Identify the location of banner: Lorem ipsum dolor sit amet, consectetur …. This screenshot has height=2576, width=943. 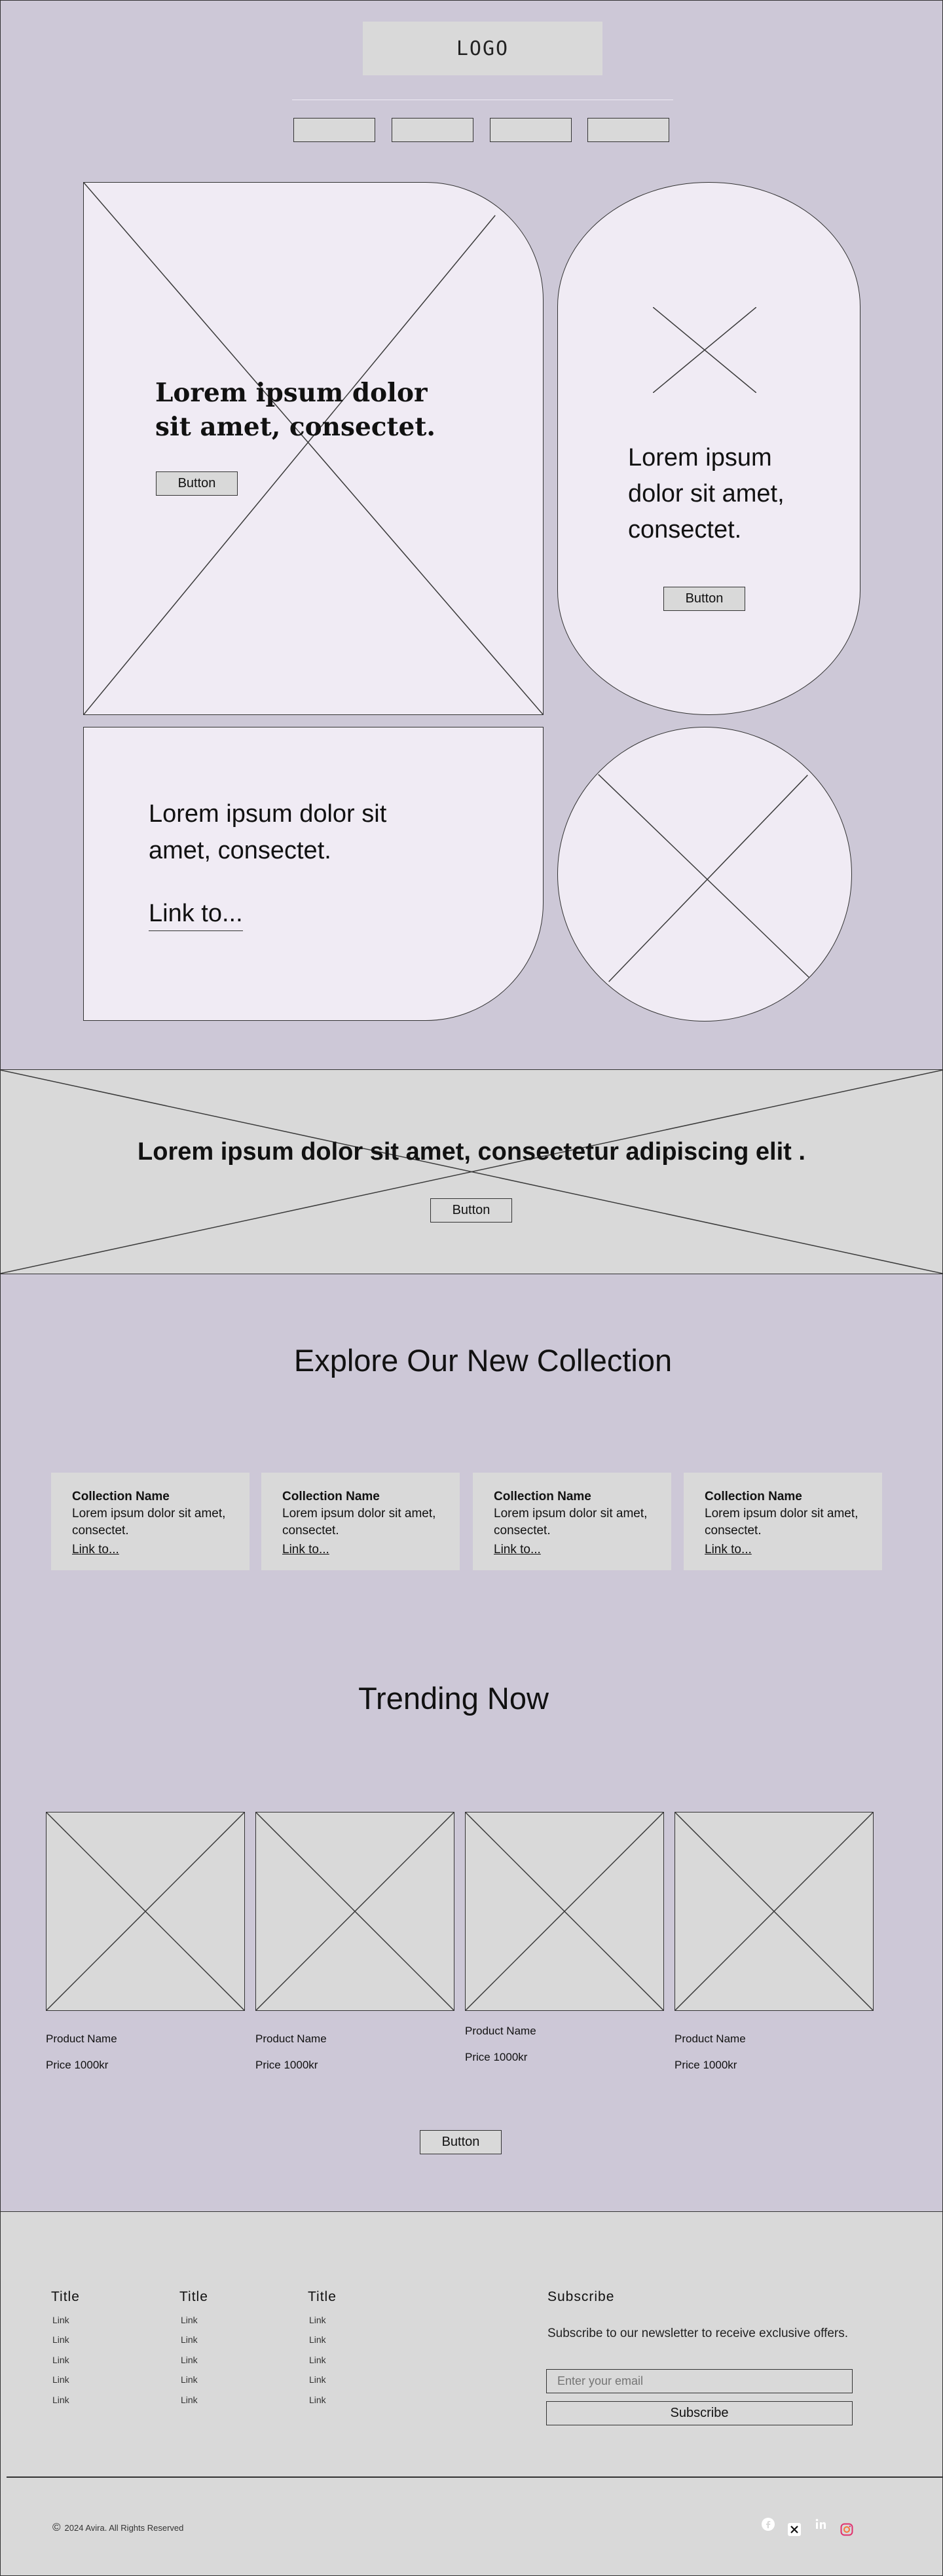
(471, 1172).